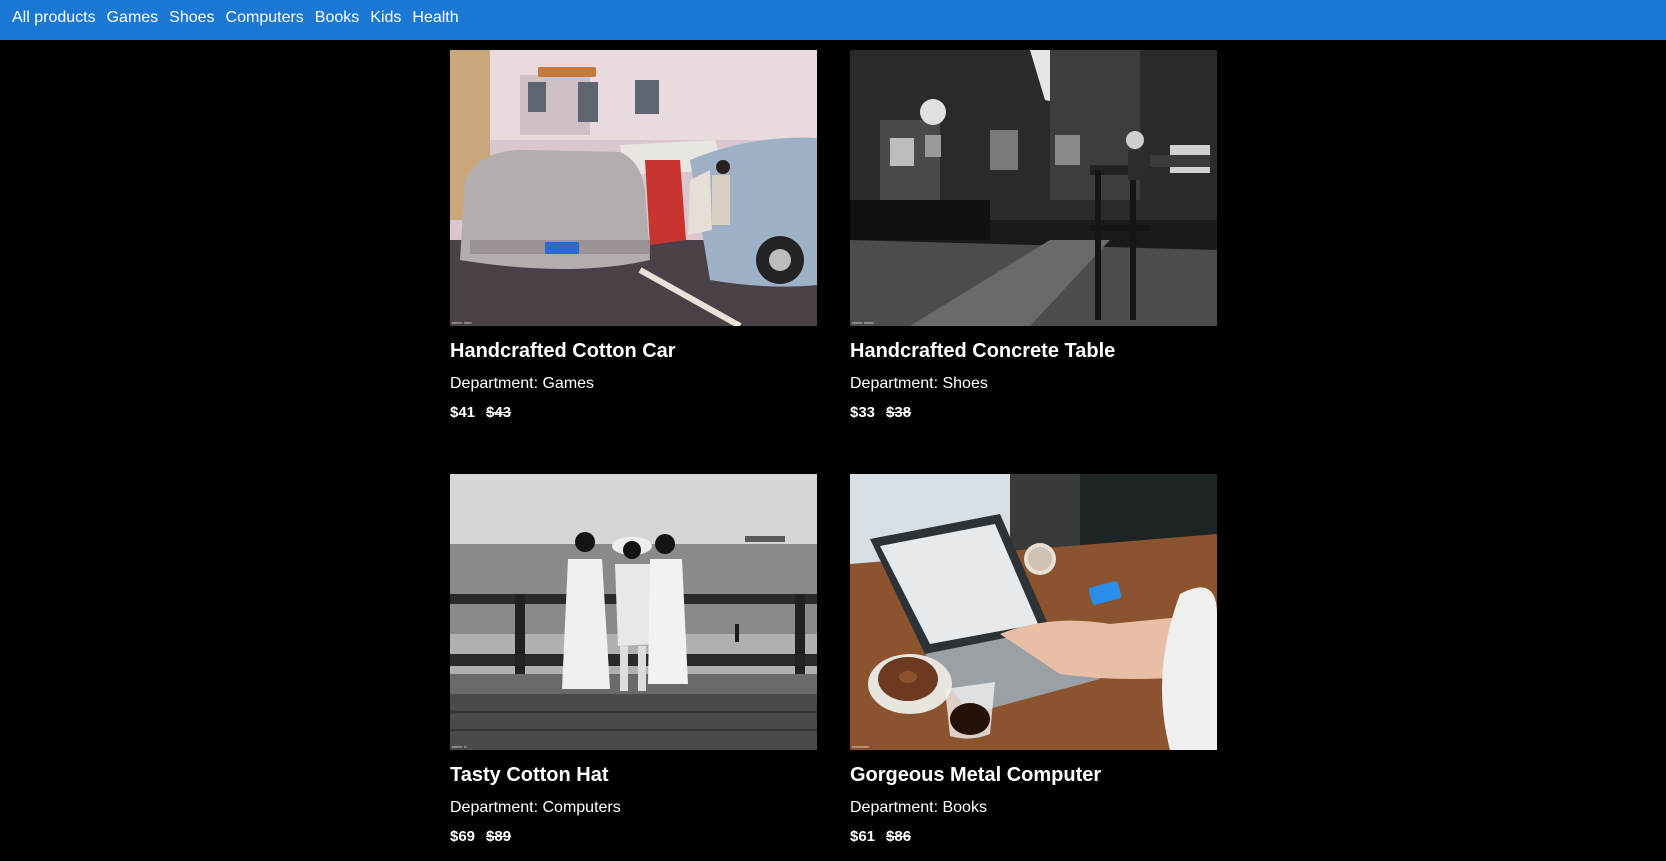 The height and width of the screenshot is (861, 1666). Describe the element at coordinates (1033, 188) in the screenshot. I see `product-image: ▭▭▭▭ ▭▭▭▭` at that location.